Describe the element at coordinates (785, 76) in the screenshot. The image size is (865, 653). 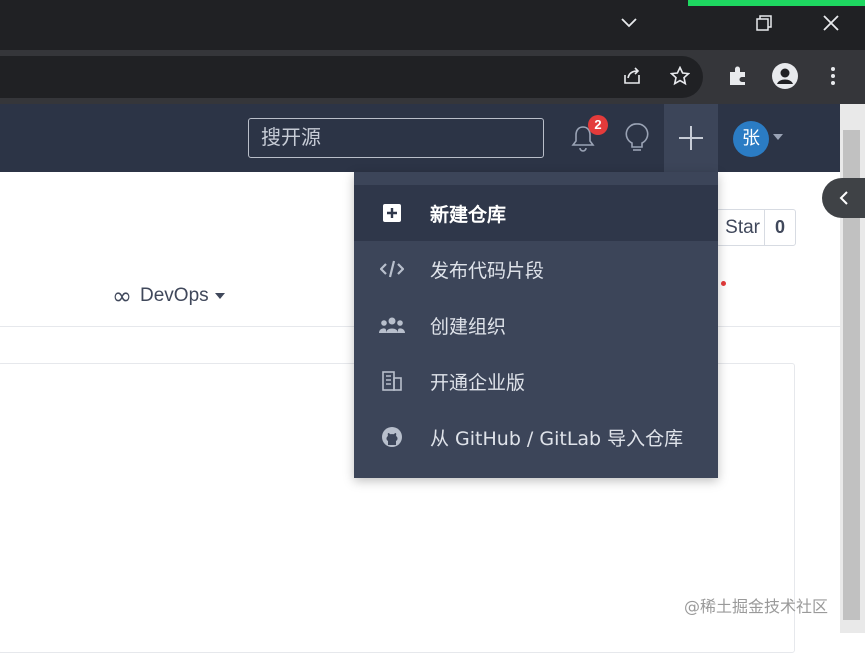
I see `profile-icon` at that location.